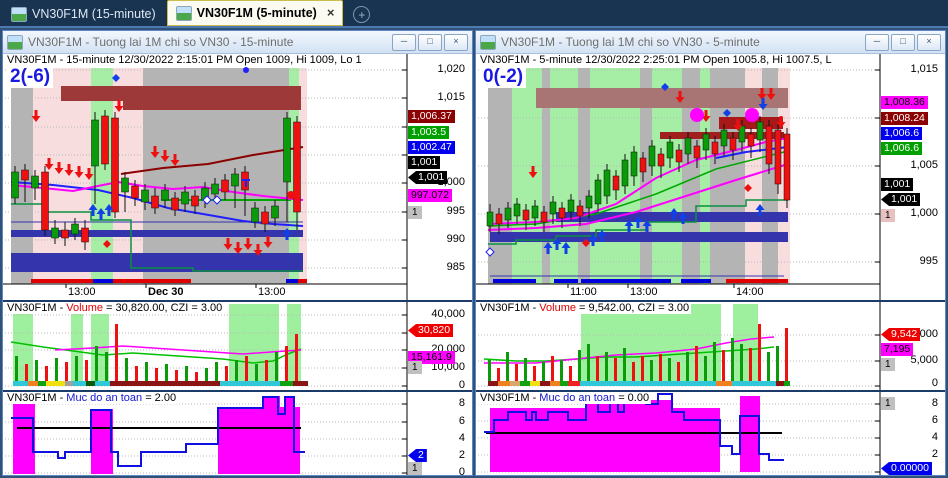 This screenshot has height=478, width=948. Describe the element at coordinates (431, 330) in the screenshot. I see `axis-price-tag: 30,820` at that location.